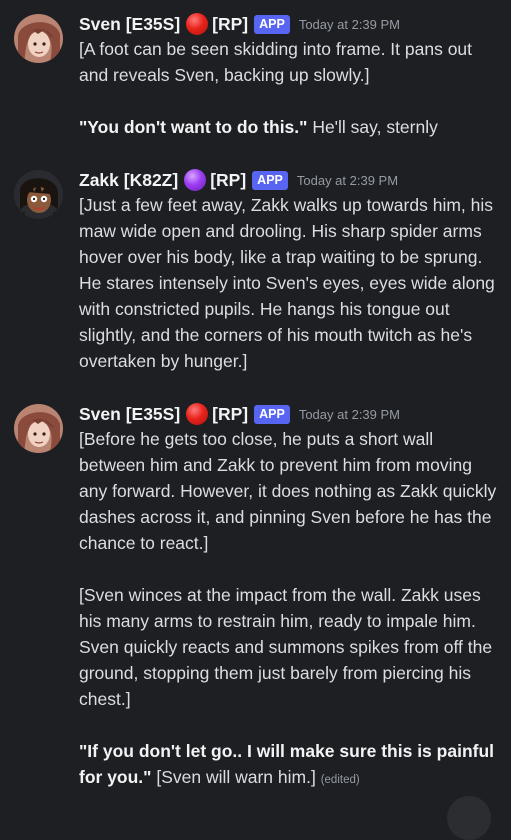  What do you see at coordinates (195, 180) in the screenshot?
I see `purple-circle-icon` at bounding box center [195, 180].